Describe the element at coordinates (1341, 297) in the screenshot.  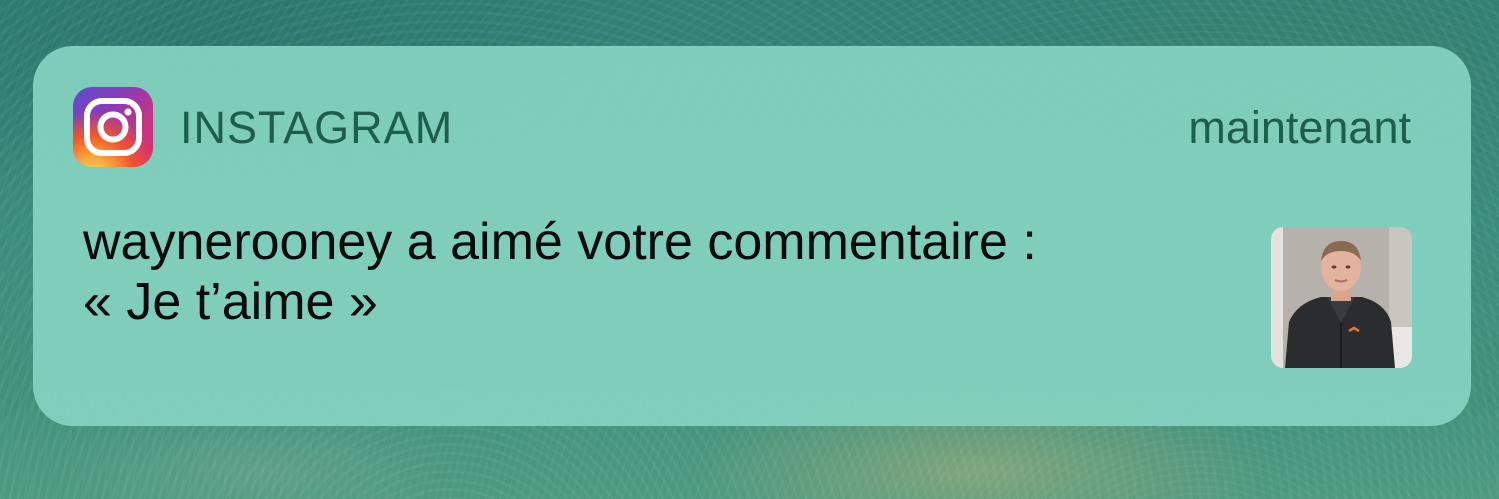
I see `profile-photo-thumbnail` at that location.